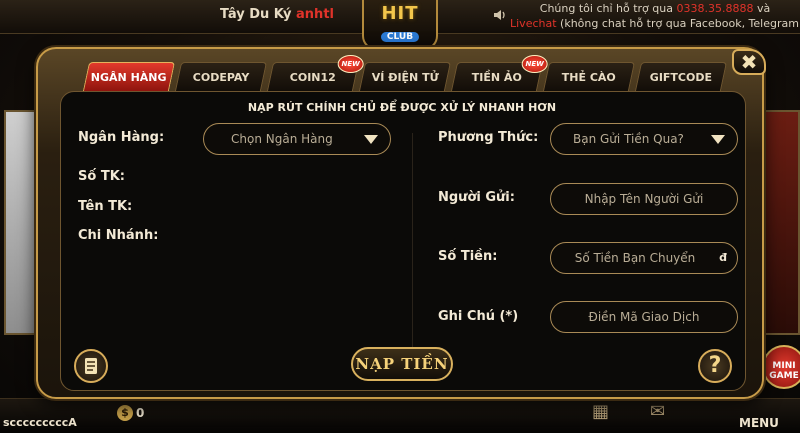 The height and width of the screenshot is (433, 800). Describe the element at coordinates (101, 176) in the screenshot. I see `account-number-label: Số TK:` at that location.